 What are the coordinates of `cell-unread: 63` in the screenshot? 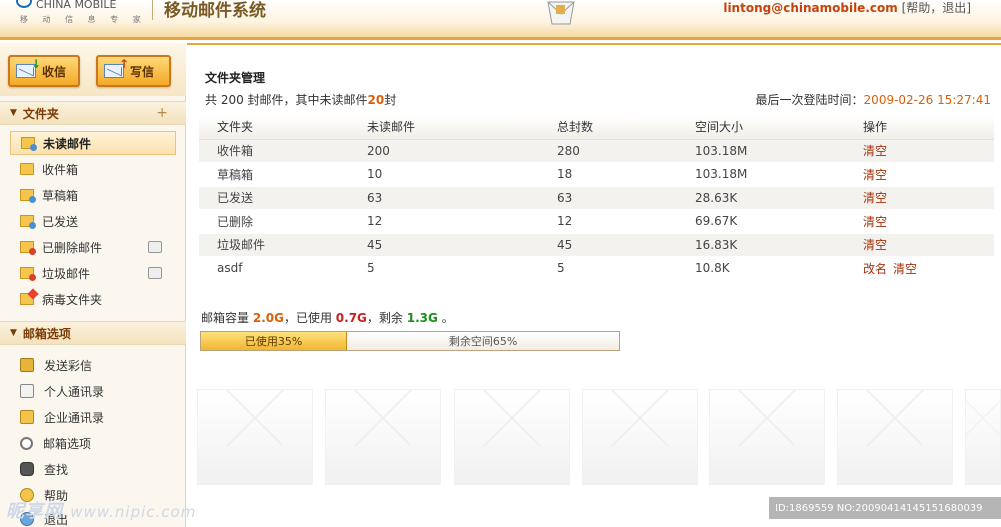 It's located at (444, 198).